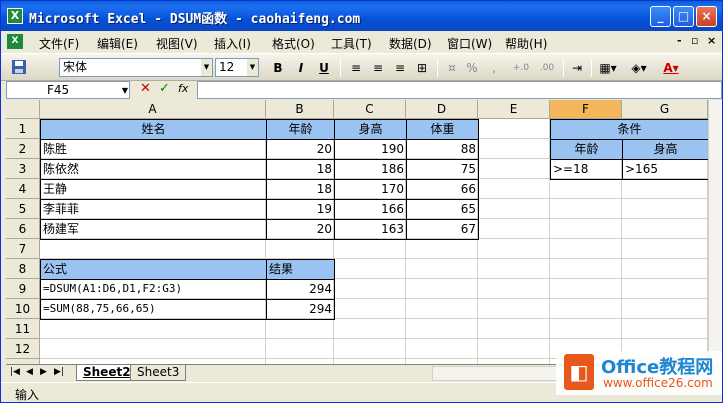  Describe the element at coordinates (136, 67) in the screenshot. I see `font-name-select: 宋体 ▼` at that location.